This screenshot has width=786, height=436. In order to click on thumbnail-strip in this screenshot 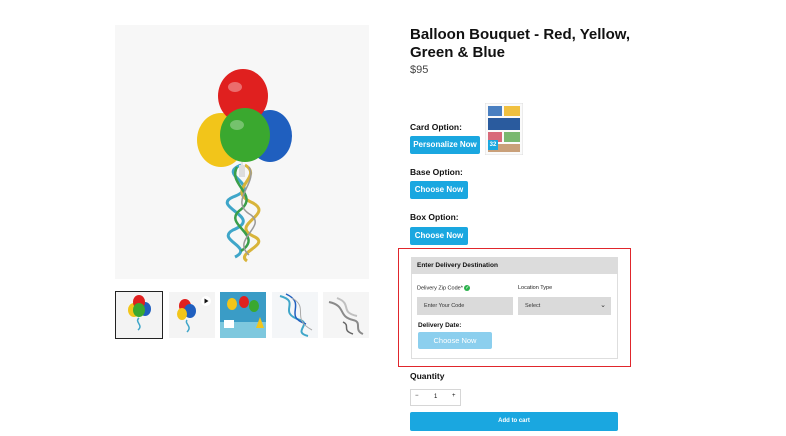, I will do `click(243, 315)`.